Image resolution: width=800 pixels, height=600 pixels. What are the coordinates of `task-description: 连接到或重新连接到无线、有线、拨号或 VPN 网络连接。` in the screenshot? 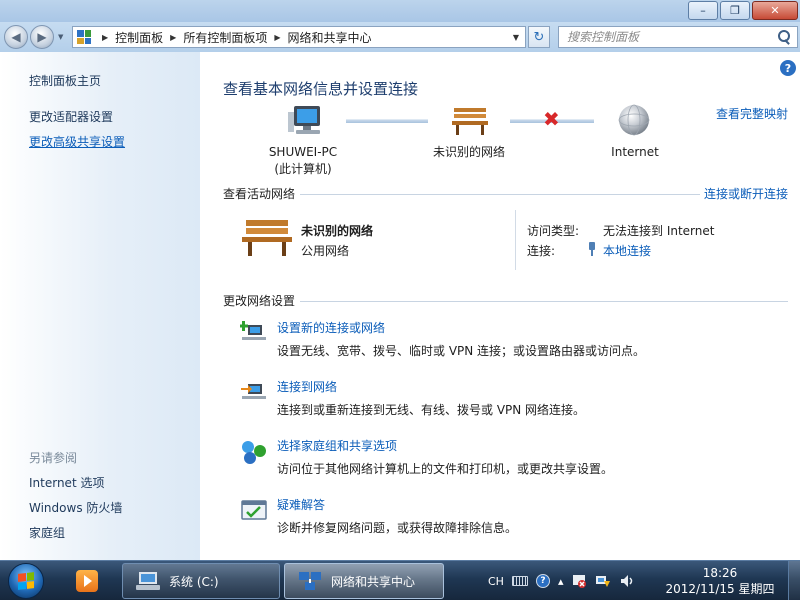 It's located at (431, 410).